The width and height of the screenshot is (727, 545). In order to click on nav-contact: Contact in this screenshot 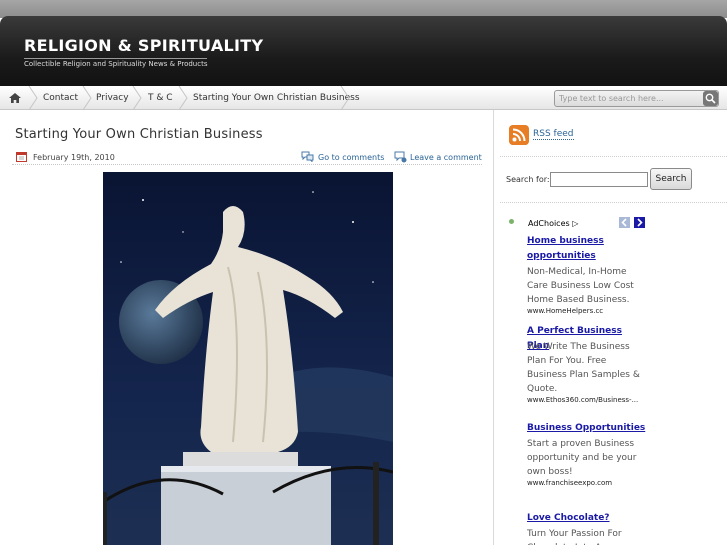, I will do `click(60, 98)`.